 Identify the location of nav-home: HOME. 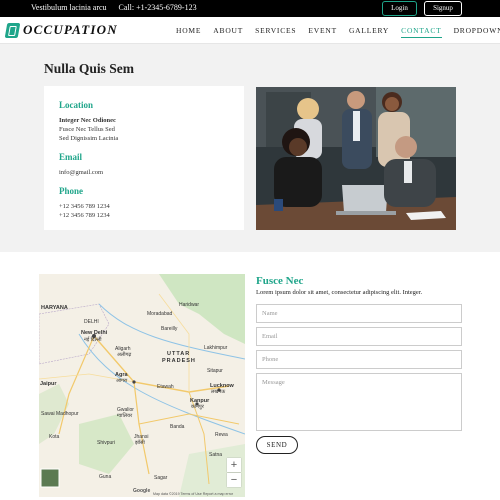
(188, 32).